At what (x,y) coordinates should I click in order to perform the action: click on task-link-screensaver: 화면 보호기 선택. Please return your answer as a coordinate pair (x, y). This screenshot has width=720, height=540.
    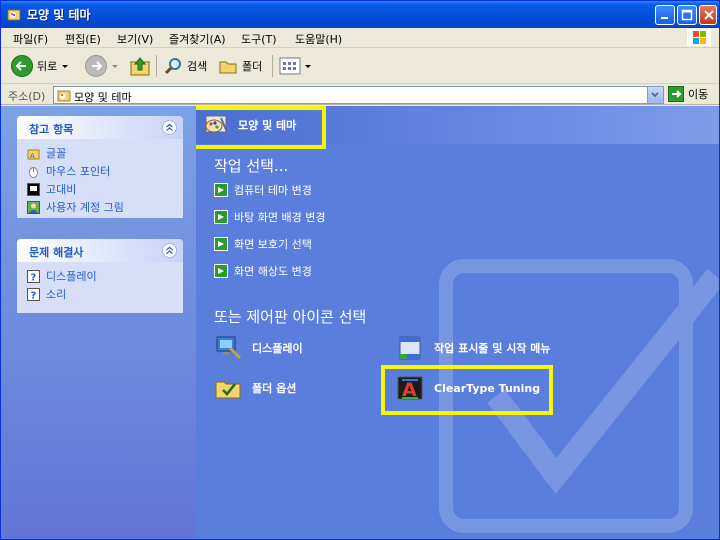
    Looking at the image, I should click on (263, 244).